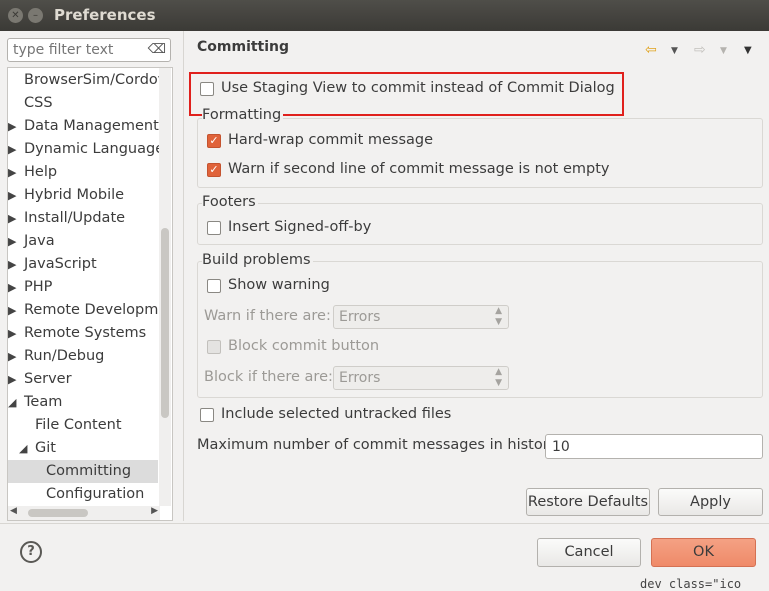  I want to click on warn-level-value: Errors, so click(360, 317).